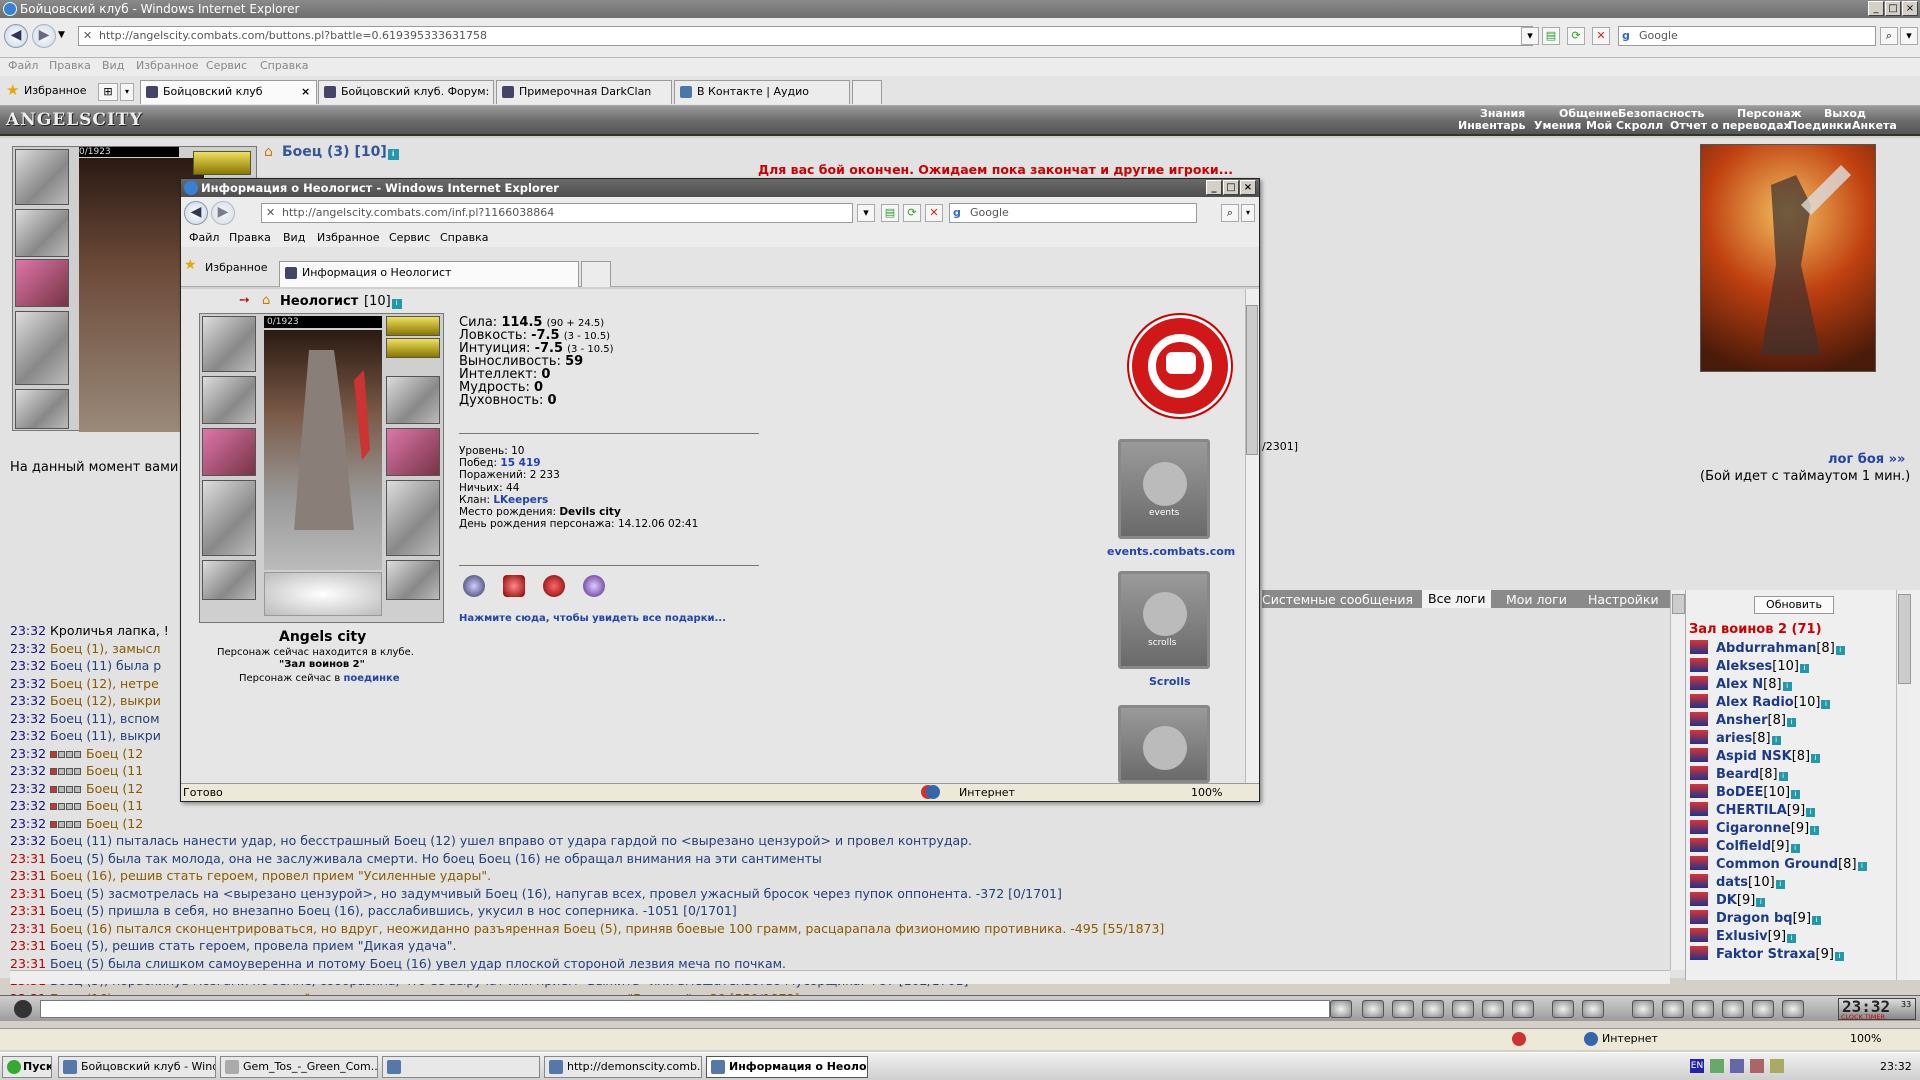 This screenshot has height=1080, width=1920. Describe the element at coordinates (23, 1009) in the screenshot. I see `chat-icon` at that location.